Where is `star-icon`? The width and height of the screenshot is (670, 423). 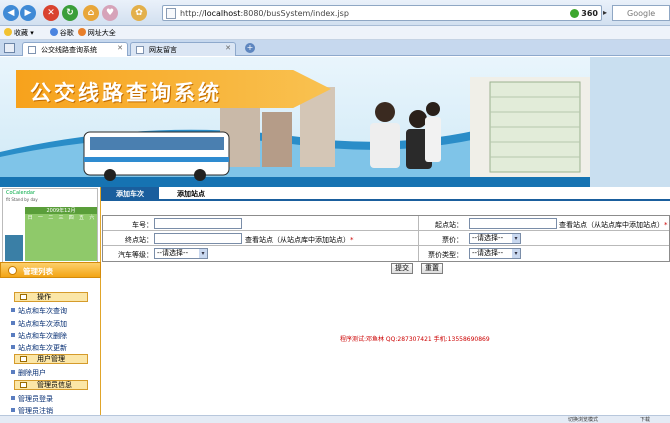
star-icon is located at coordinates (8, 31).